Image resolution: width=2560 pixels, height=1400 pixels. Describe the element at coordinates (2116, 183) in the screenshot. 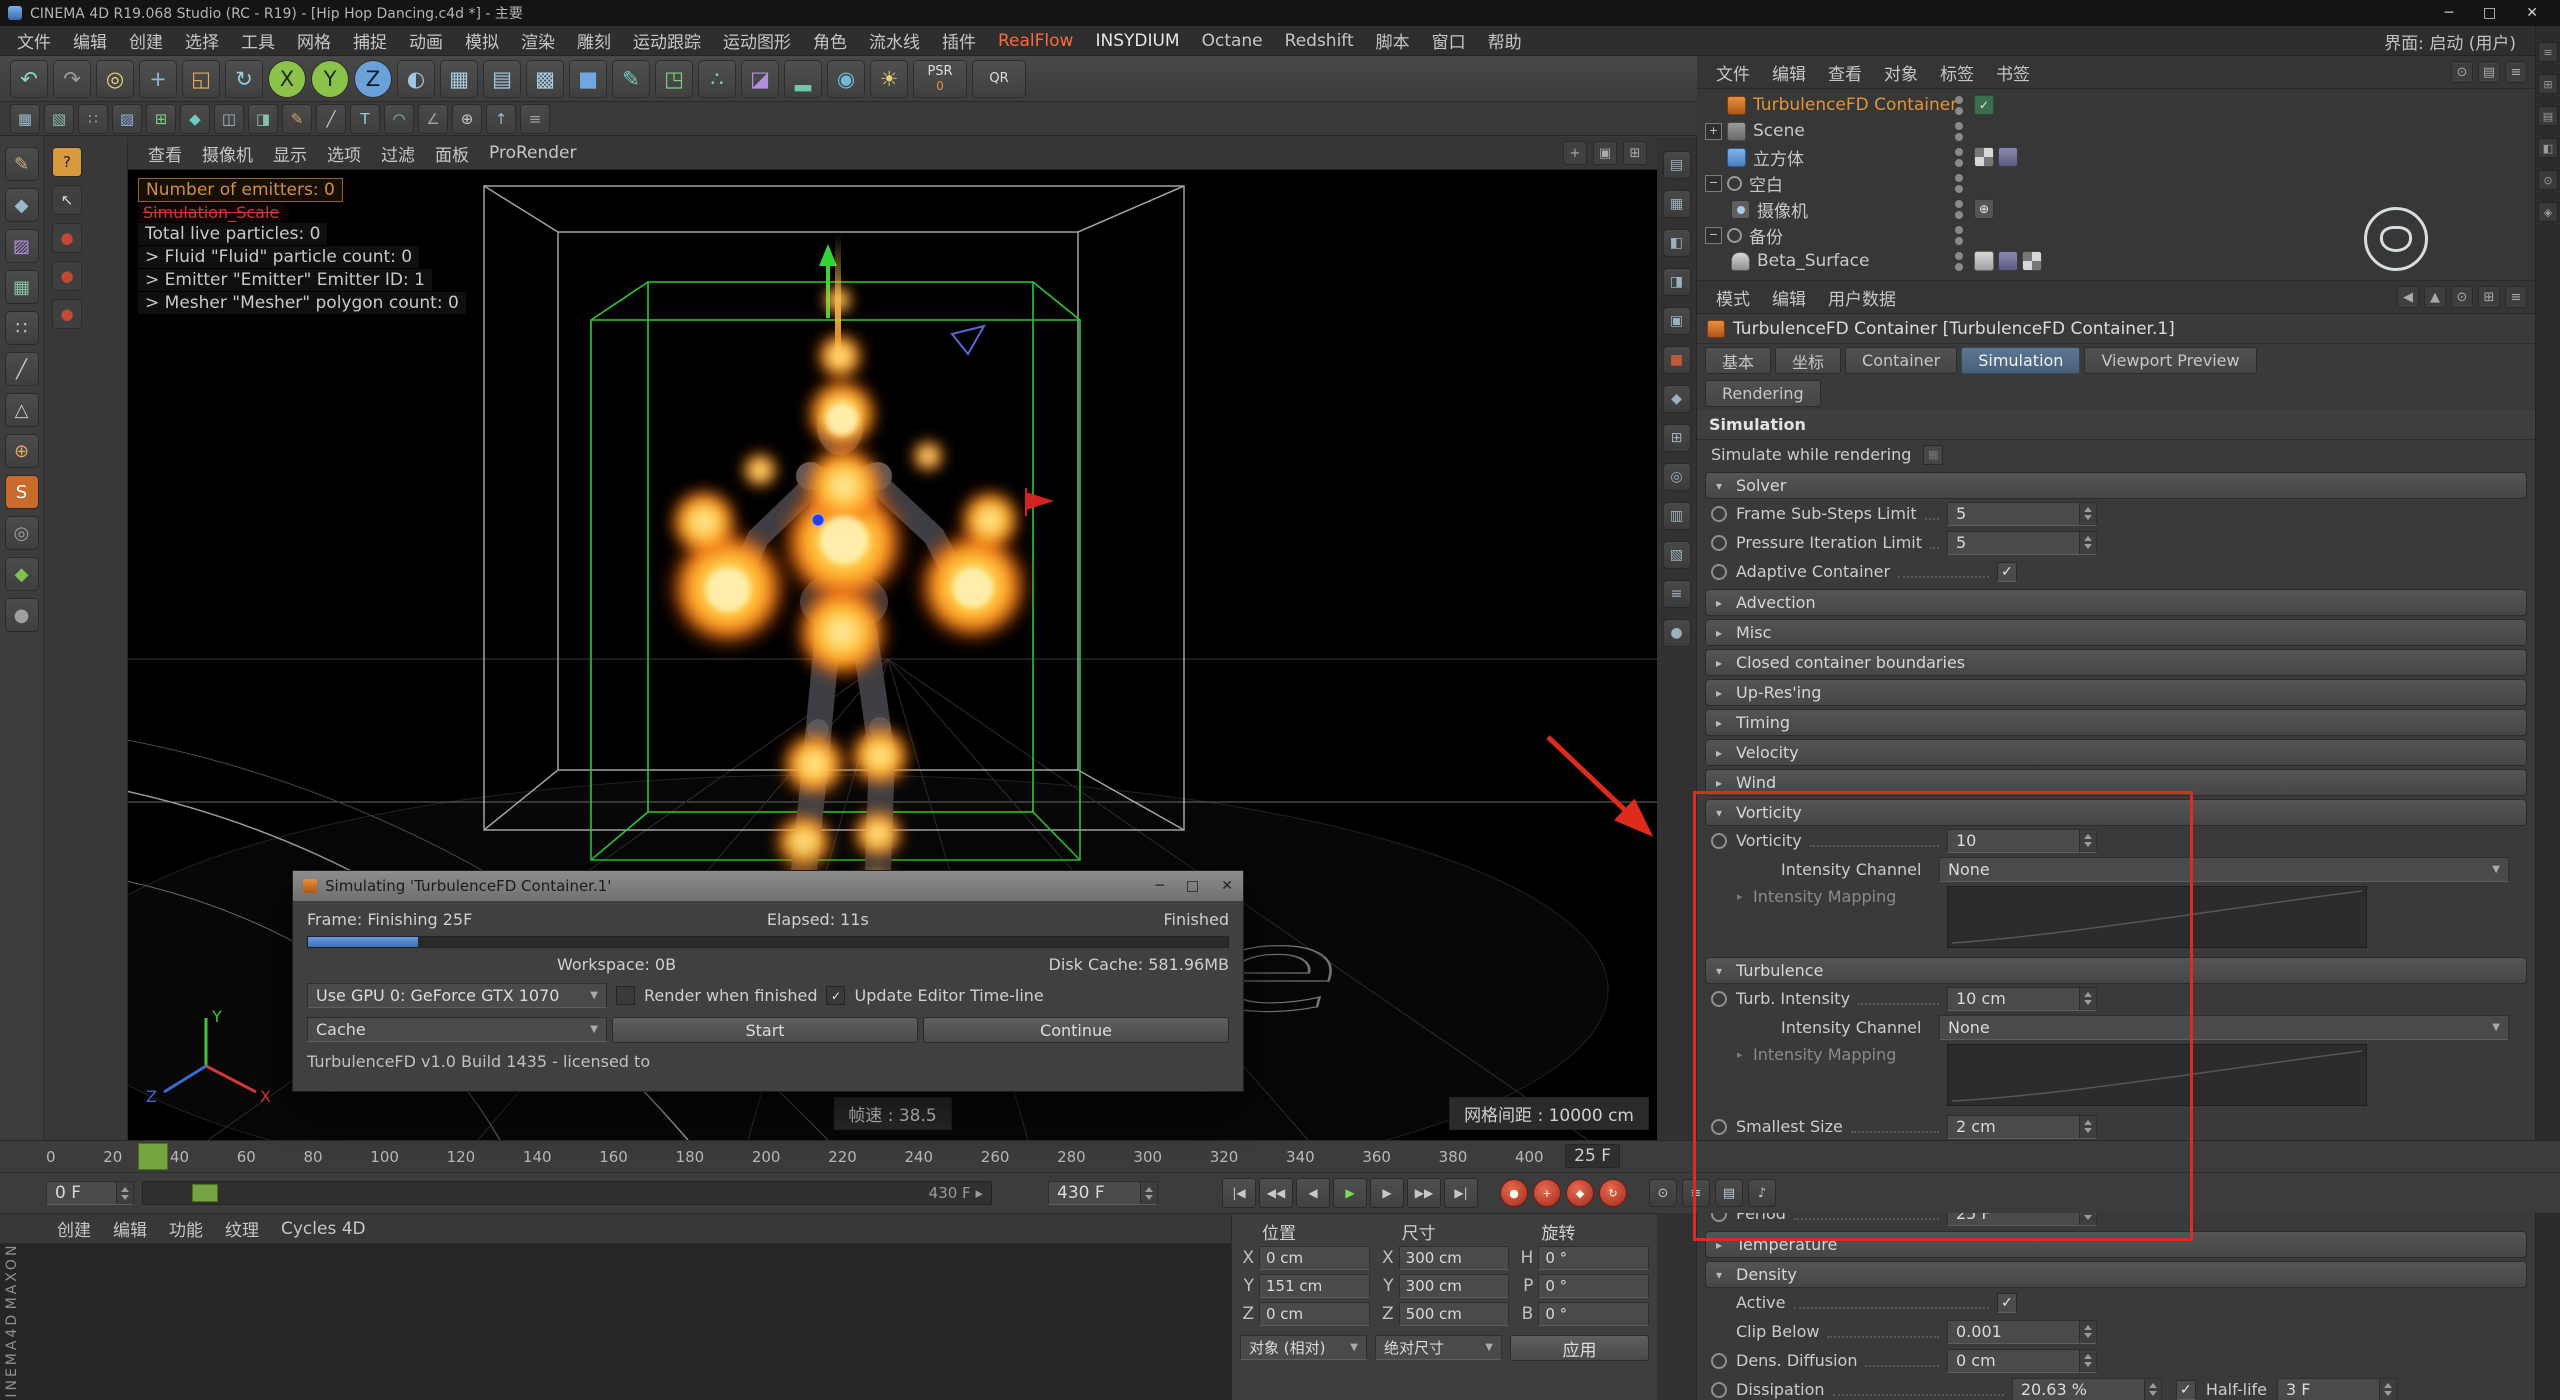

I see `object-row: − 空白` at that location.